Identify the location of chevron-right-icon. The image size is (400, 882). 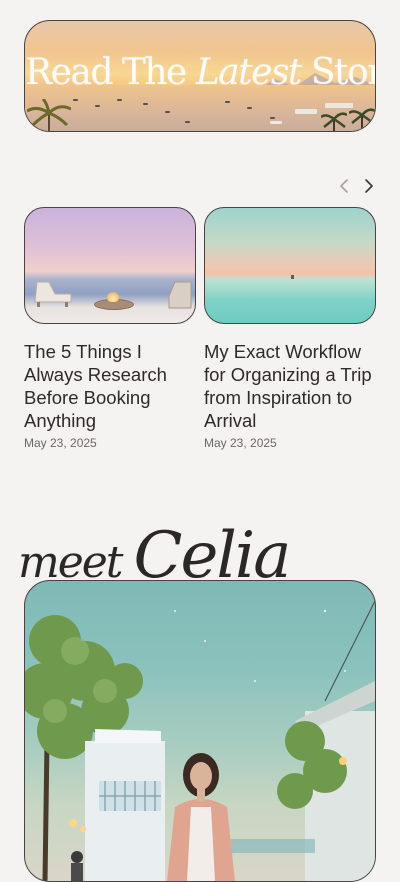
(369, 186).